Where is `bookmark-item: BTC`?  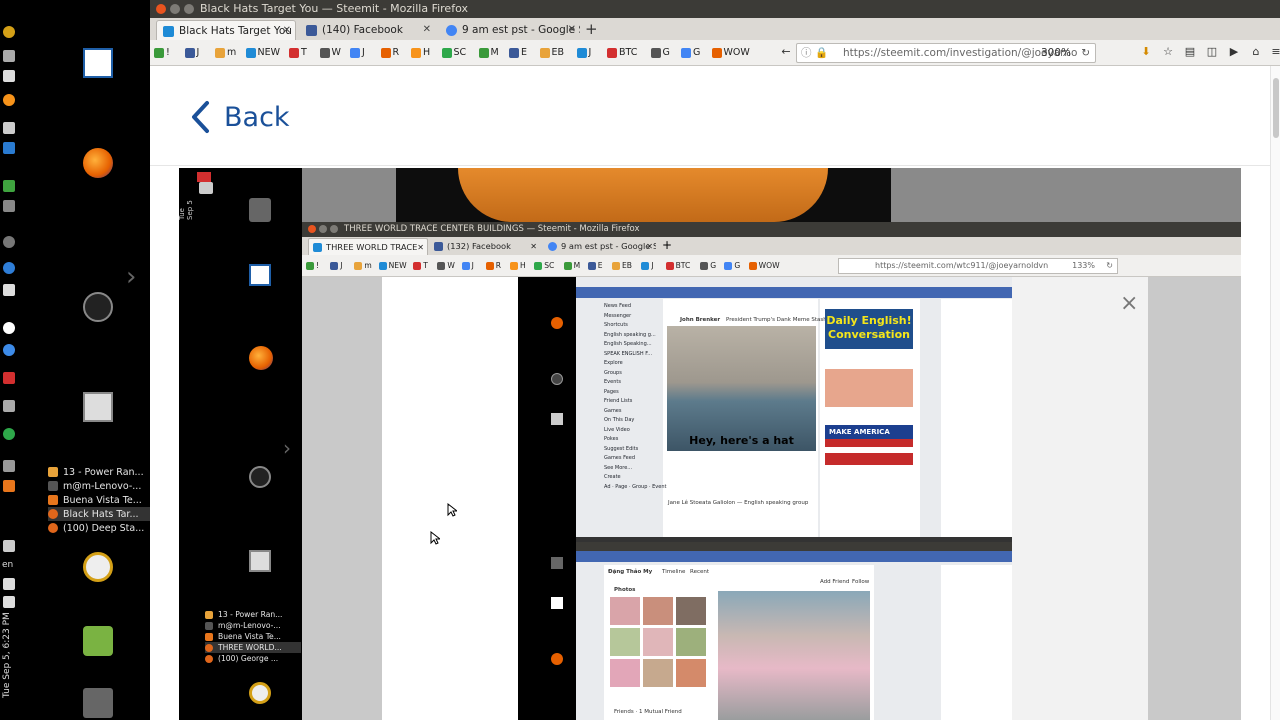
bookmark-item: BTC is located at coordinates (628, 52).